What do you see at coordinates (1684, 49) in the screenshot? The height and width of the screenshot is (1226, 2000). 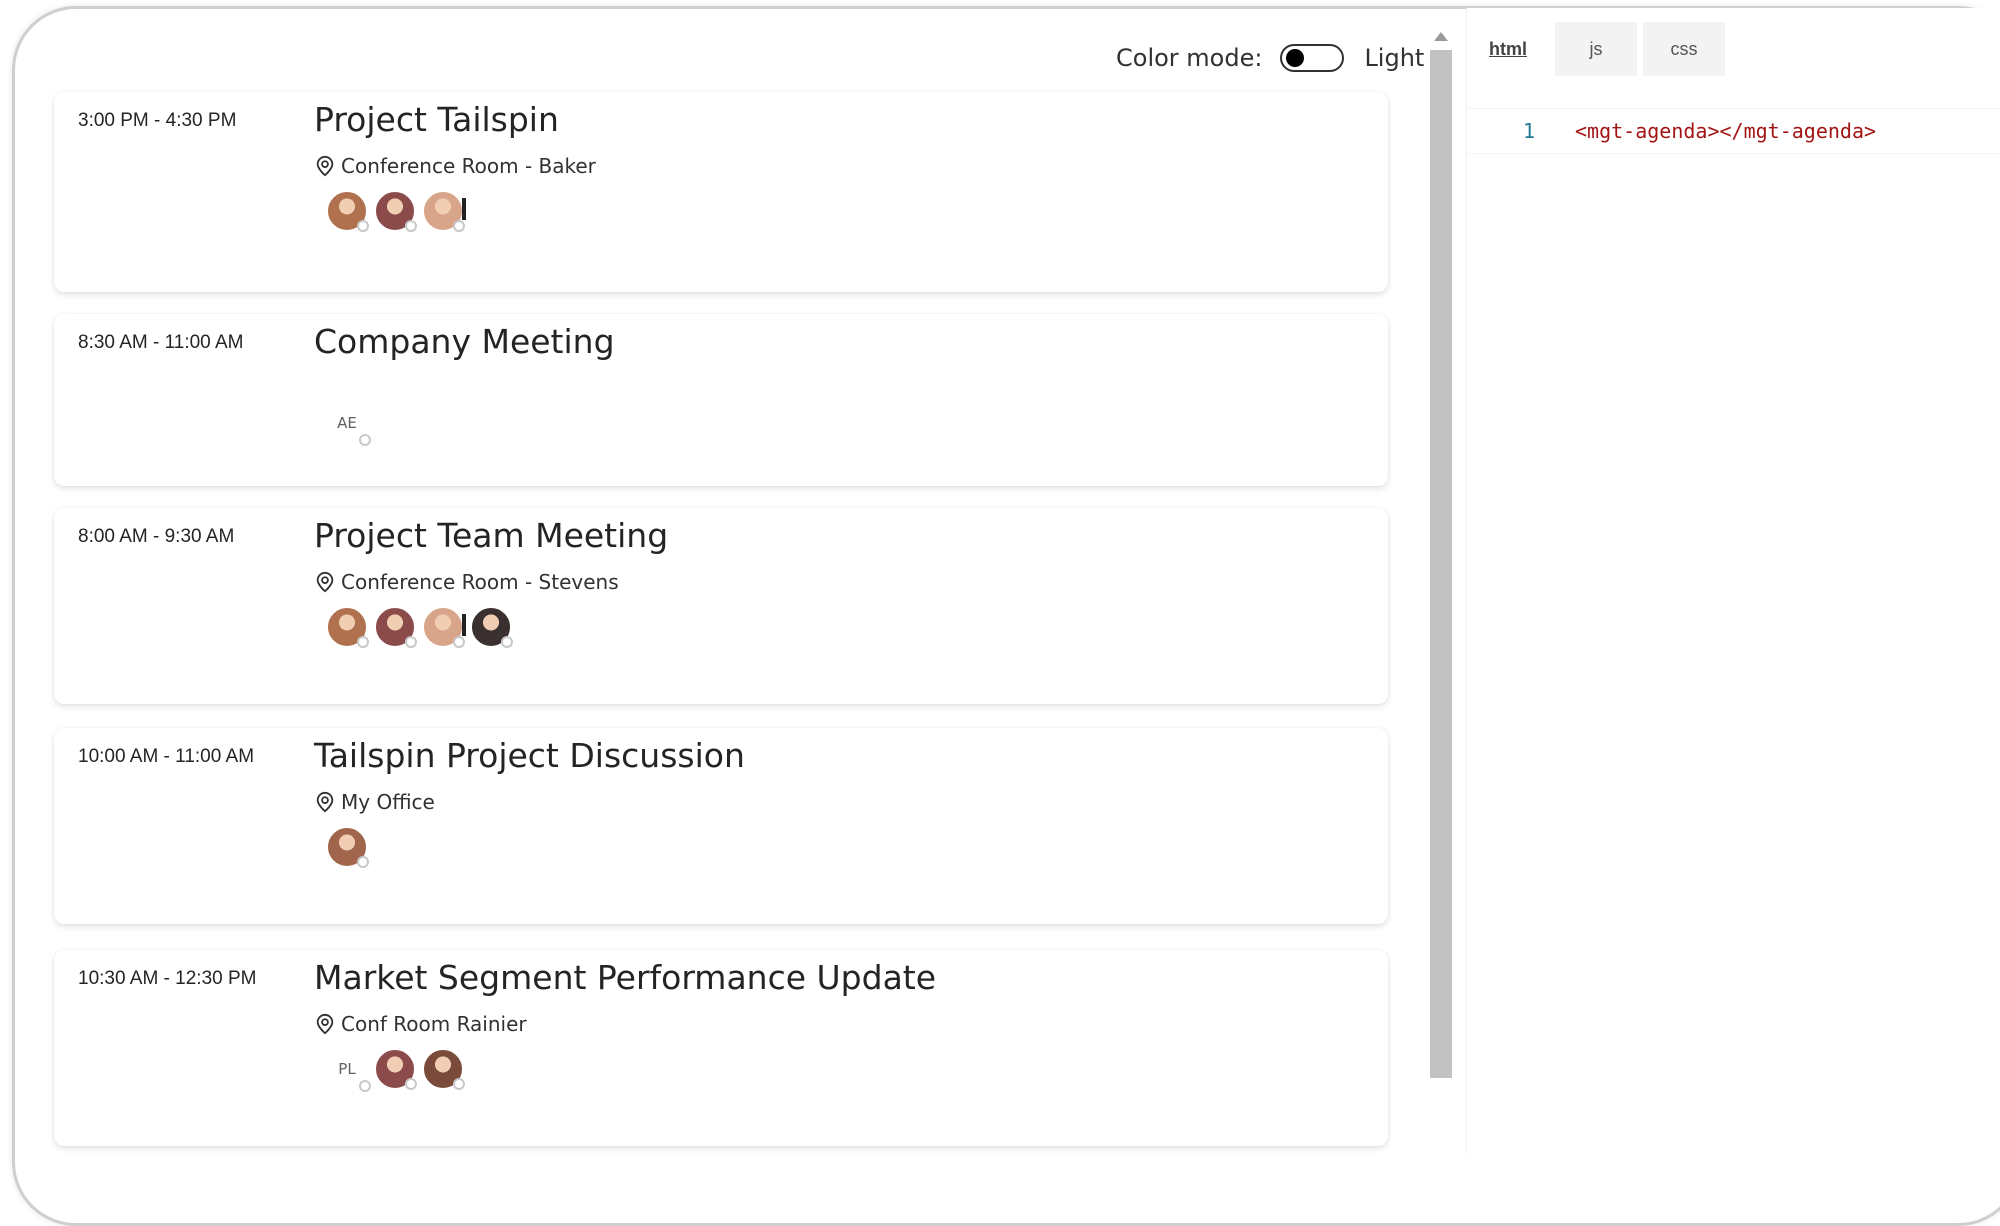 I see `tab-css: css` at bounding box center [1684, 49].